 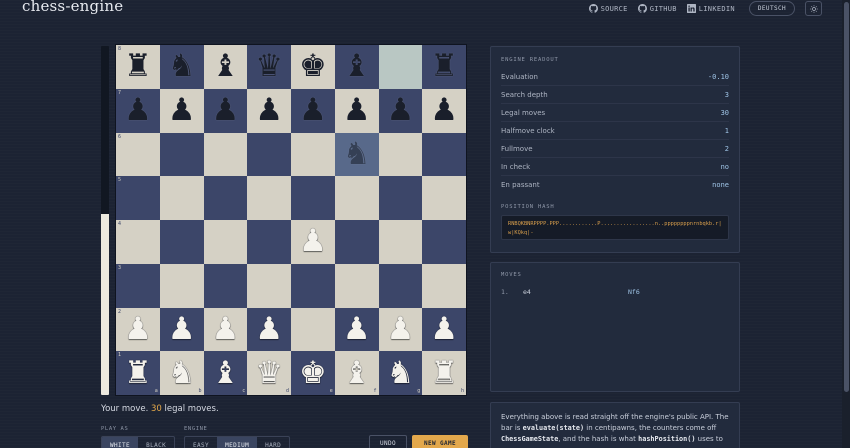 I want to click on square-d1: d ♛, so click(x=269, y=373).